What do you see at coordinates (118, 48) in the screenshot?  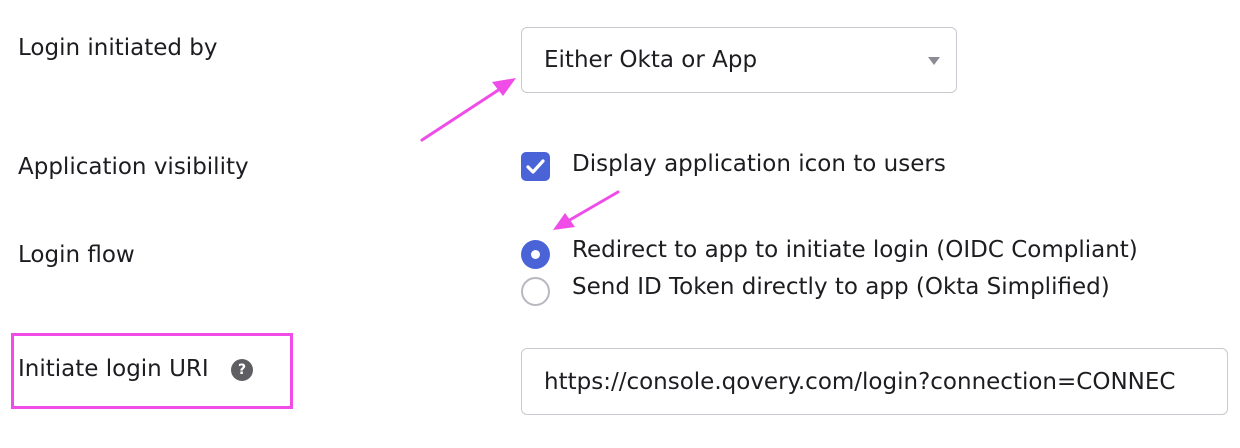 I see `login-initiated-by-label: Login initiated by` at bounding box center [118, 48].